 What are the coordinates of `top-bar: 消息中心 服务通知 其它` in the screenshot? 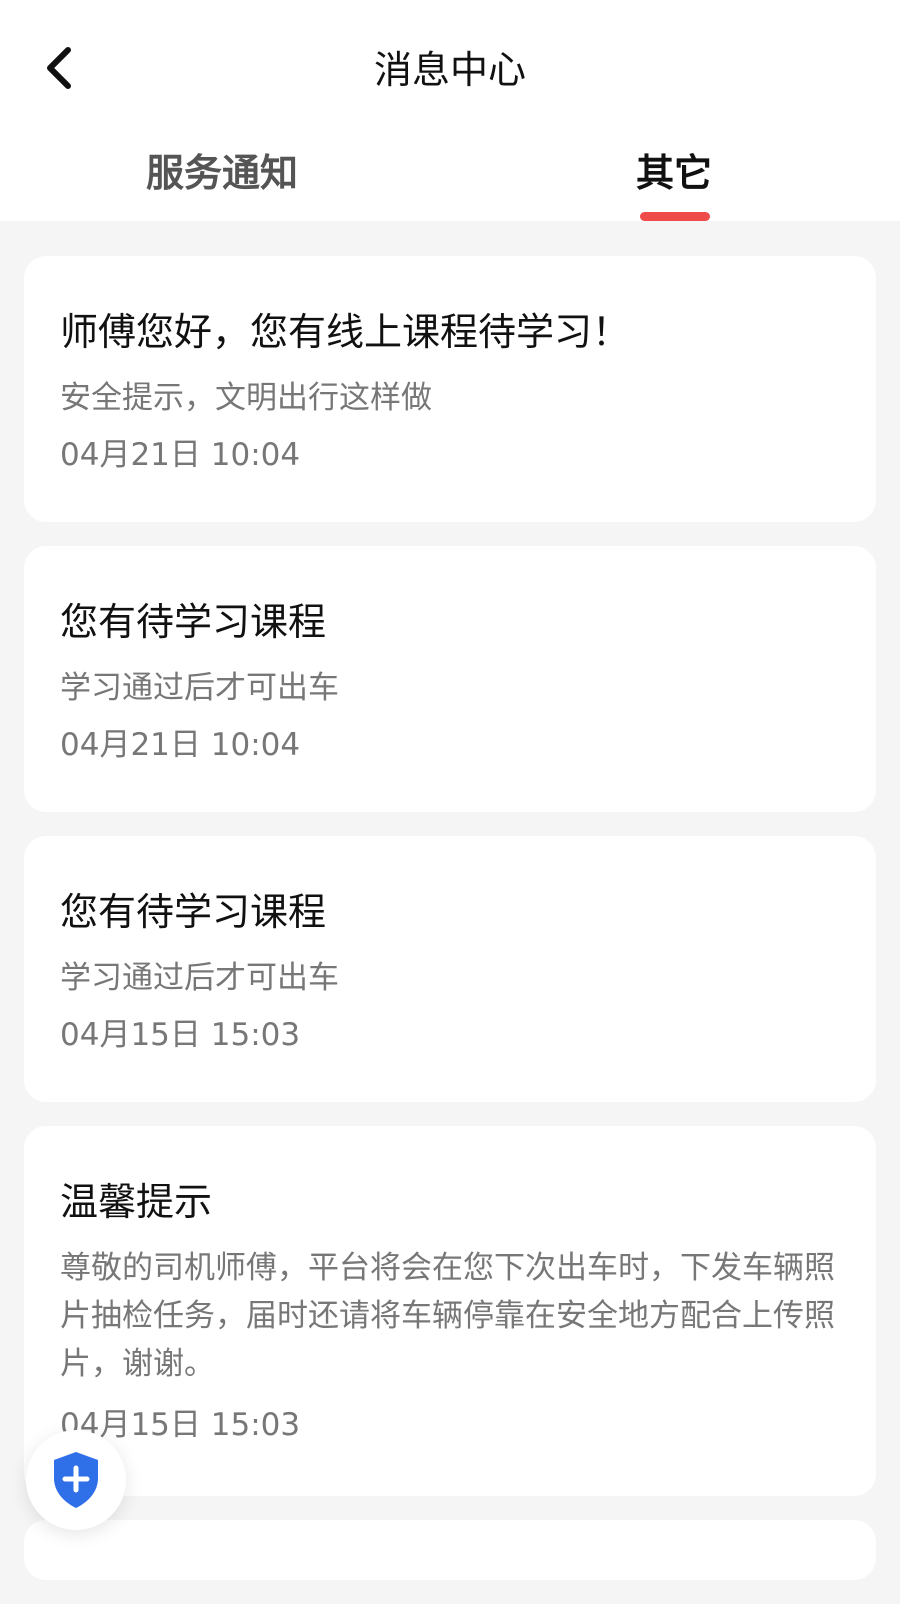 It's located at (450, 110).